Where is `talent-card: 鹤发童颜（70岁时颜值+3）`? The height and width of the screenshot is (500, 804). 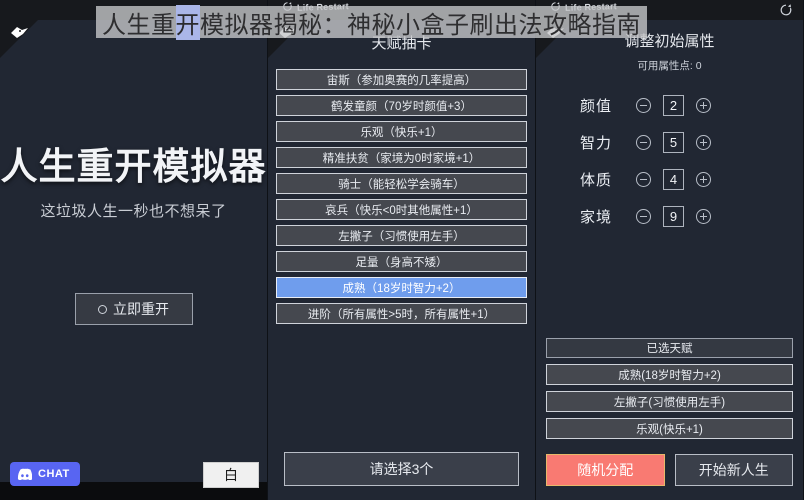 talent-card: 鹤发童颜（70岁时颜值+3） is located at coordinates (401, 105).